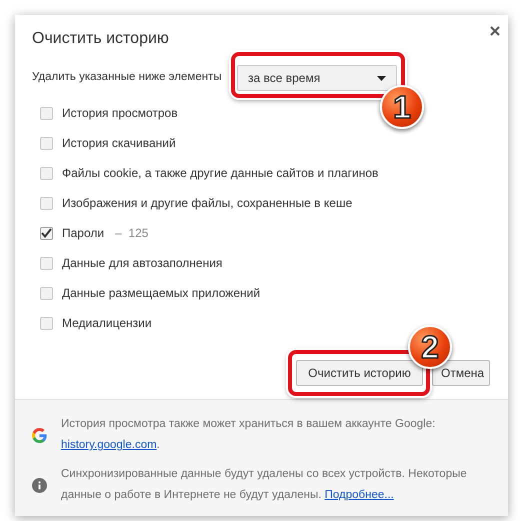  I want to click on range-label: Удалить указанные ниже элементы, so click(127, 78).